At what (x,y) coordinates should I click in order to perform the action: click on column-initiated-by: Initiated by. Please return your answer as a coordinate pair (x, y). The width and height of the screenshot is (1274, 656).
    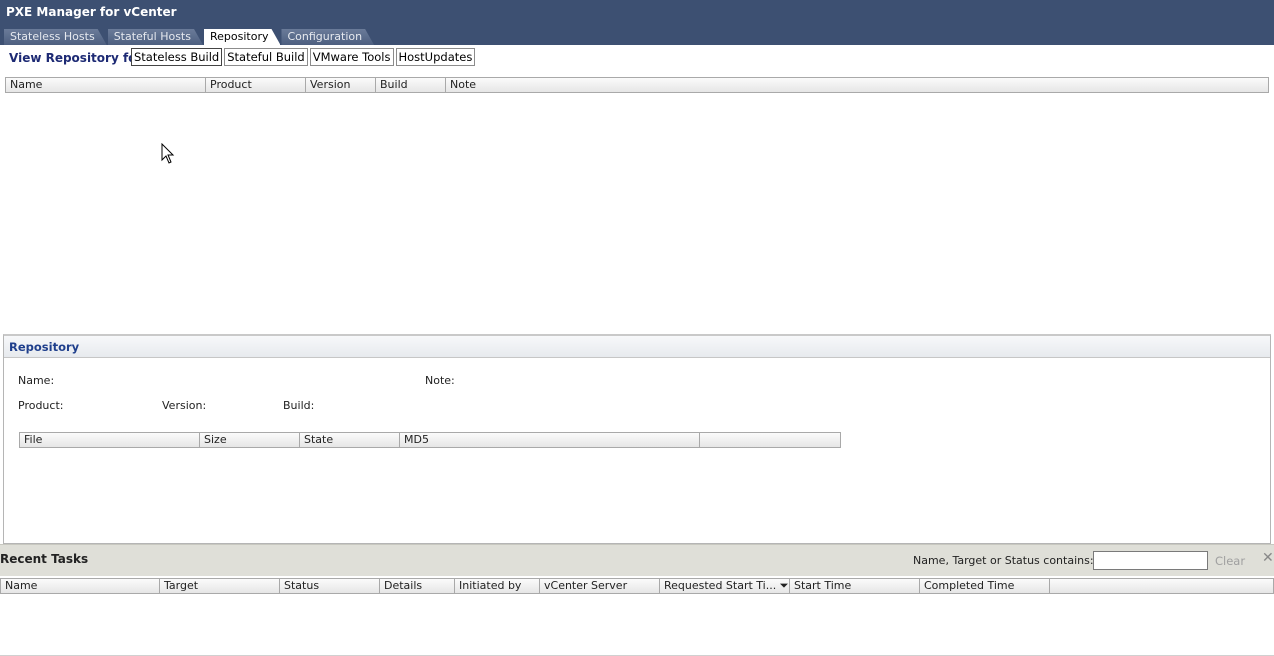
    Looking at the image, I should click on (497, 586).